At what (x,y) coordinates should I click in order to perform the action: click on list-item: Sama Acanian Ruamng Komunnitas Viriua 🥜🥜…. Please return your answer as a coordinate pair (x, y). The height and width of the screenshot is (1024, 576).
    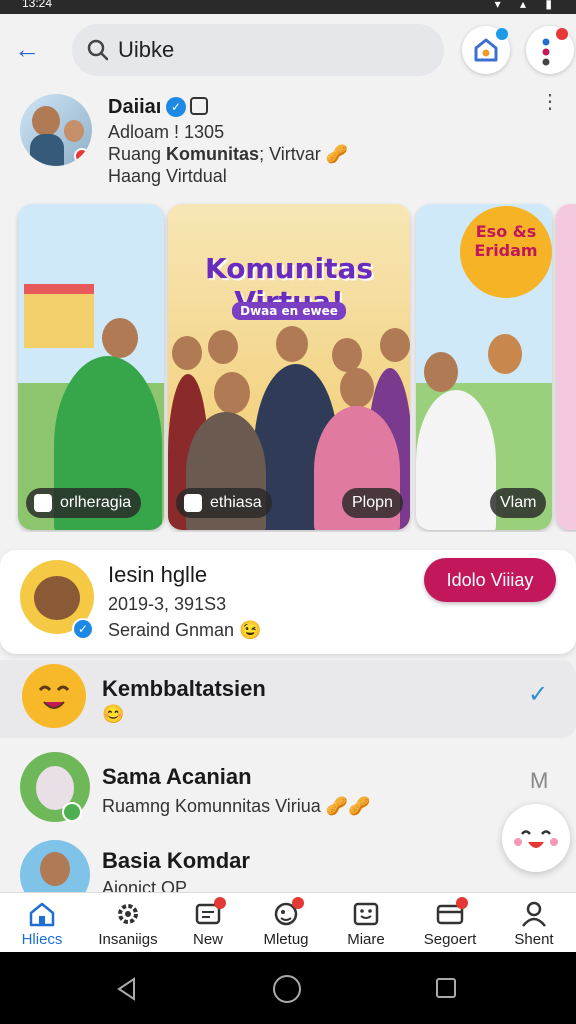
    Looking at the image, I should click on (288, 788).